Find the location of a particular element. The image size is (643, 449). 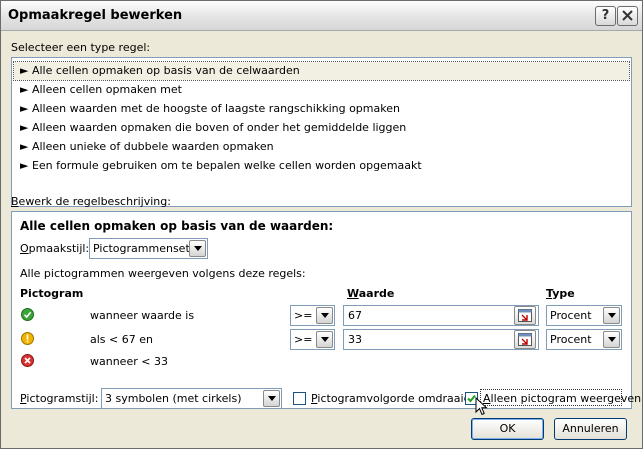

rule-type-label-text: Selecteer een type regel: is located at coordinates (81, 47).